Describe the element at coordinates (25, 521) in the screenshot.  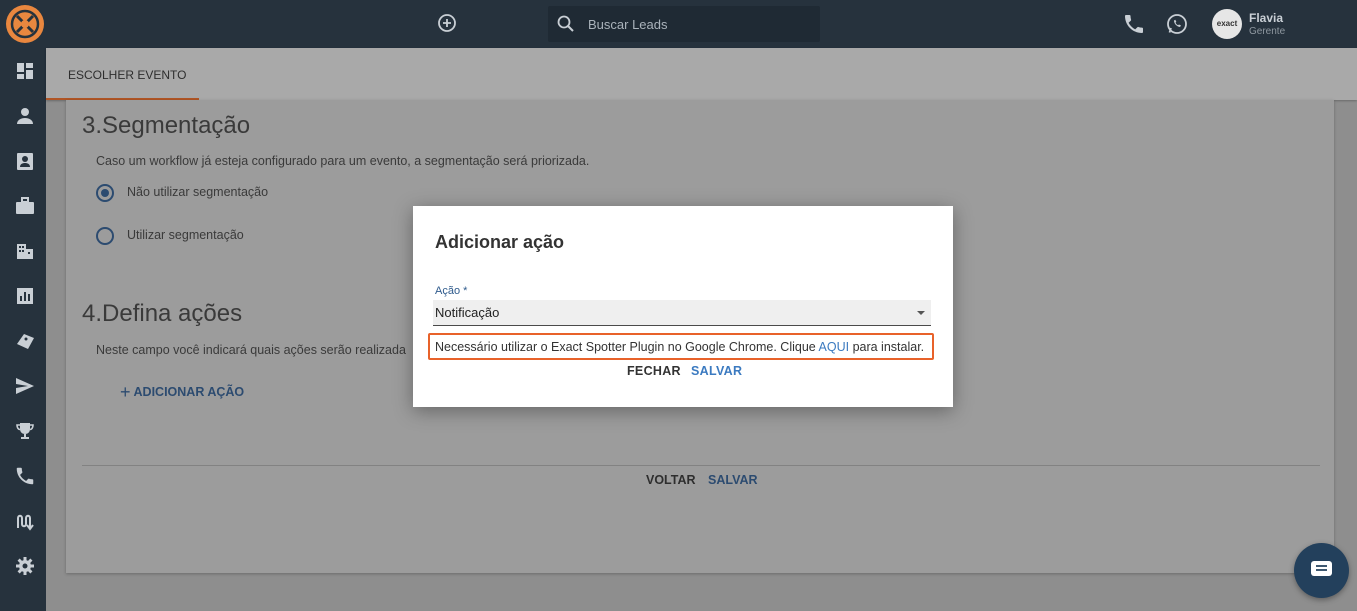
I see `route-icon` at that location.